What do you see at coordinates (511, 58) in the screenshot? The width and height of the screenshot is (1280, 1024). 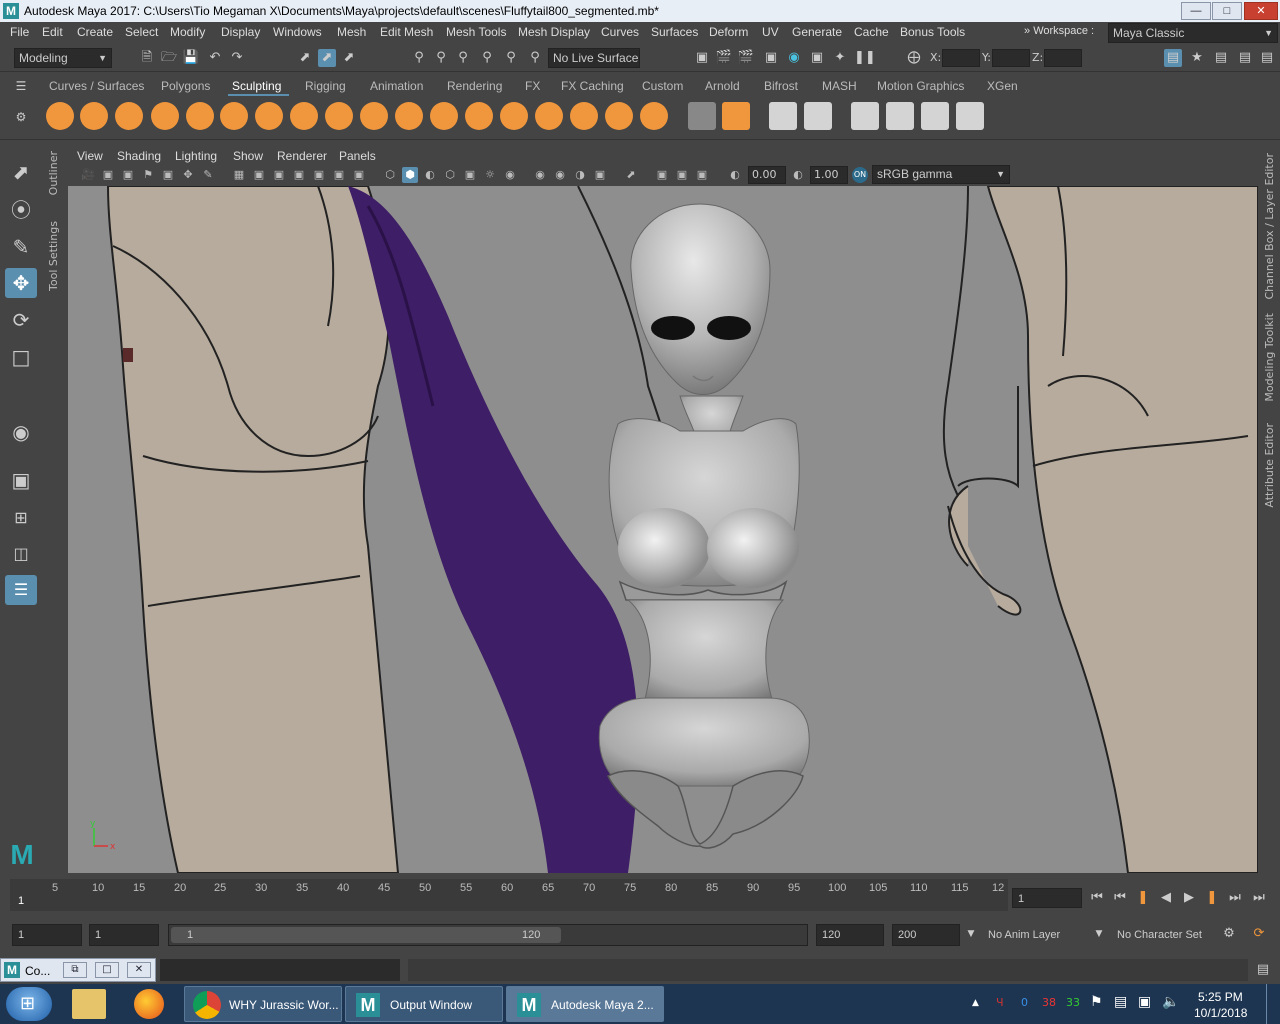 I see `snap-surface-icon: ⚲` at bounding box center [511, 58].